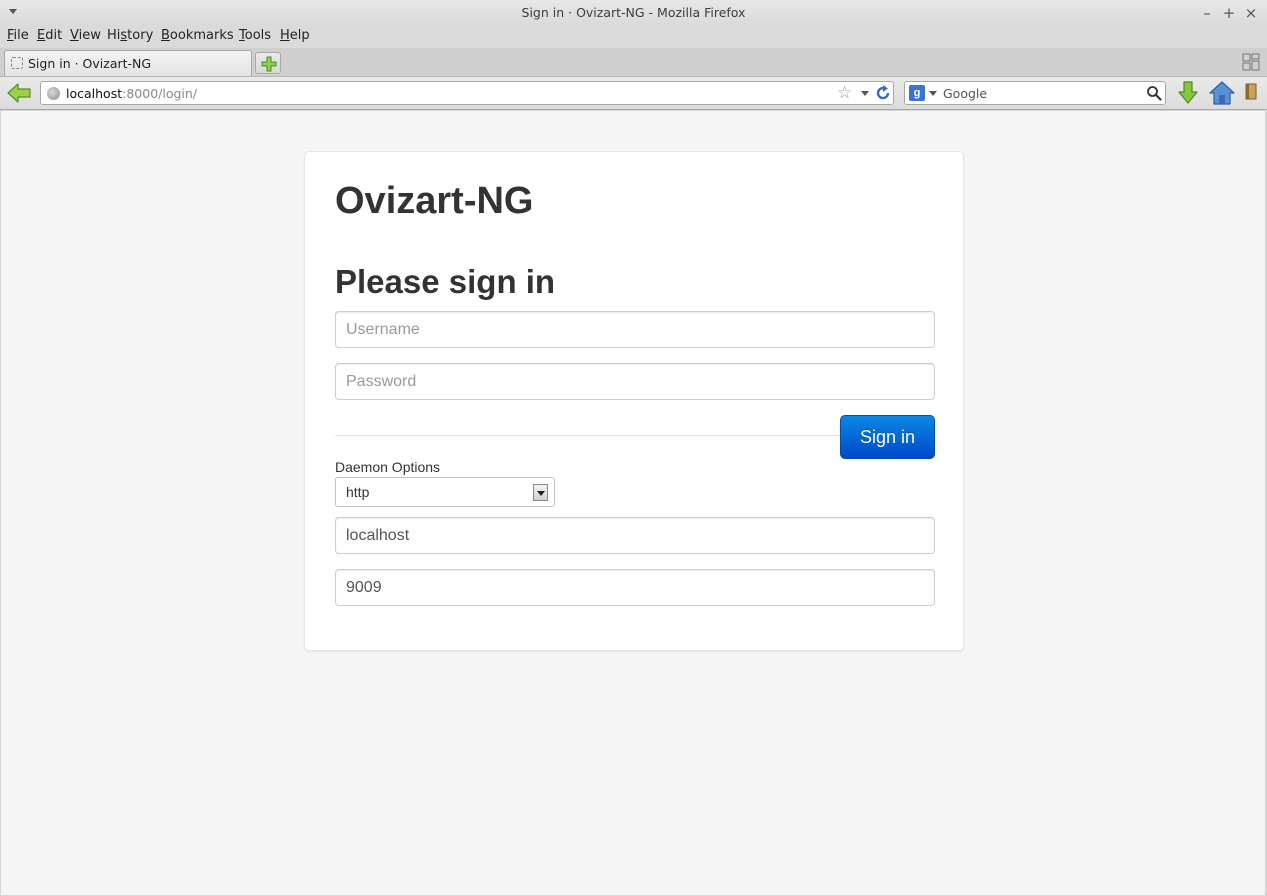 The height and width of the screenshot is (896, 1267). Describe the element at coordinates (1251, 62) in the screenshot. I see `tab-groups-icon` at that location.